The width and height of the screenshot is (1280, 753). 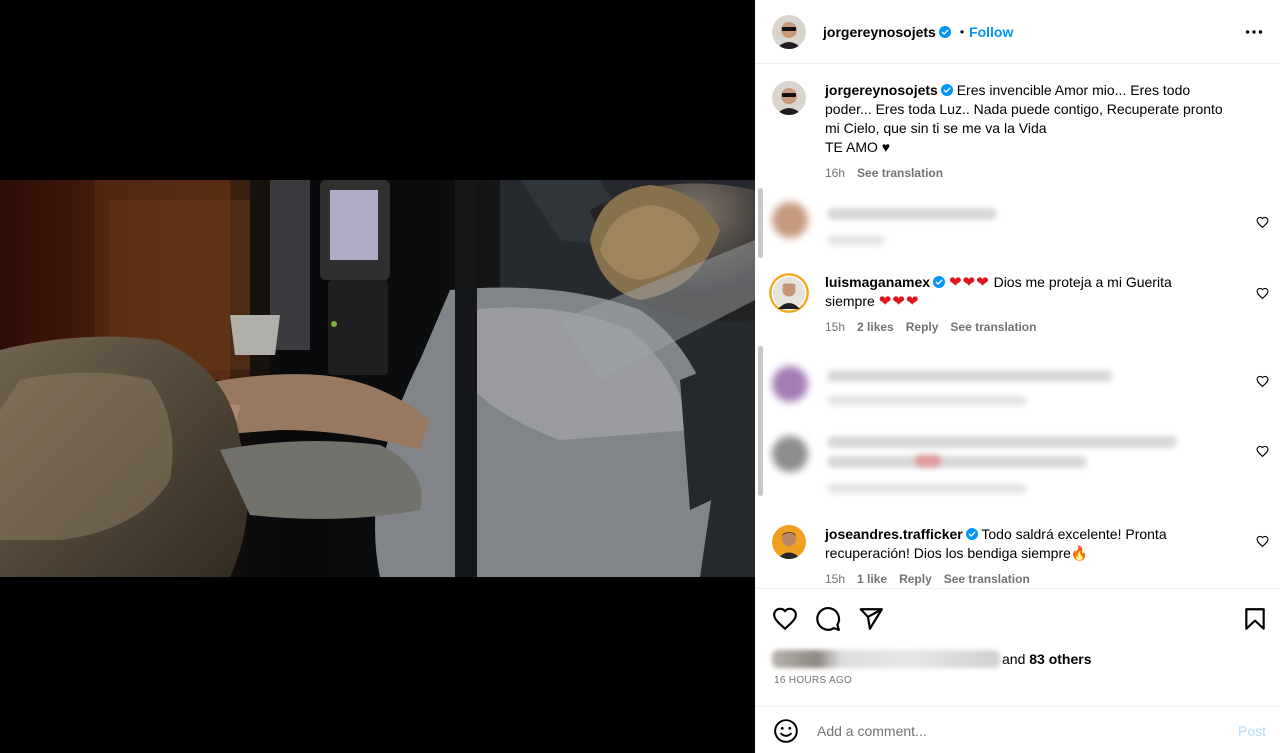 I want to click on comment-likes: 1 like, so click(x=872, y=578).